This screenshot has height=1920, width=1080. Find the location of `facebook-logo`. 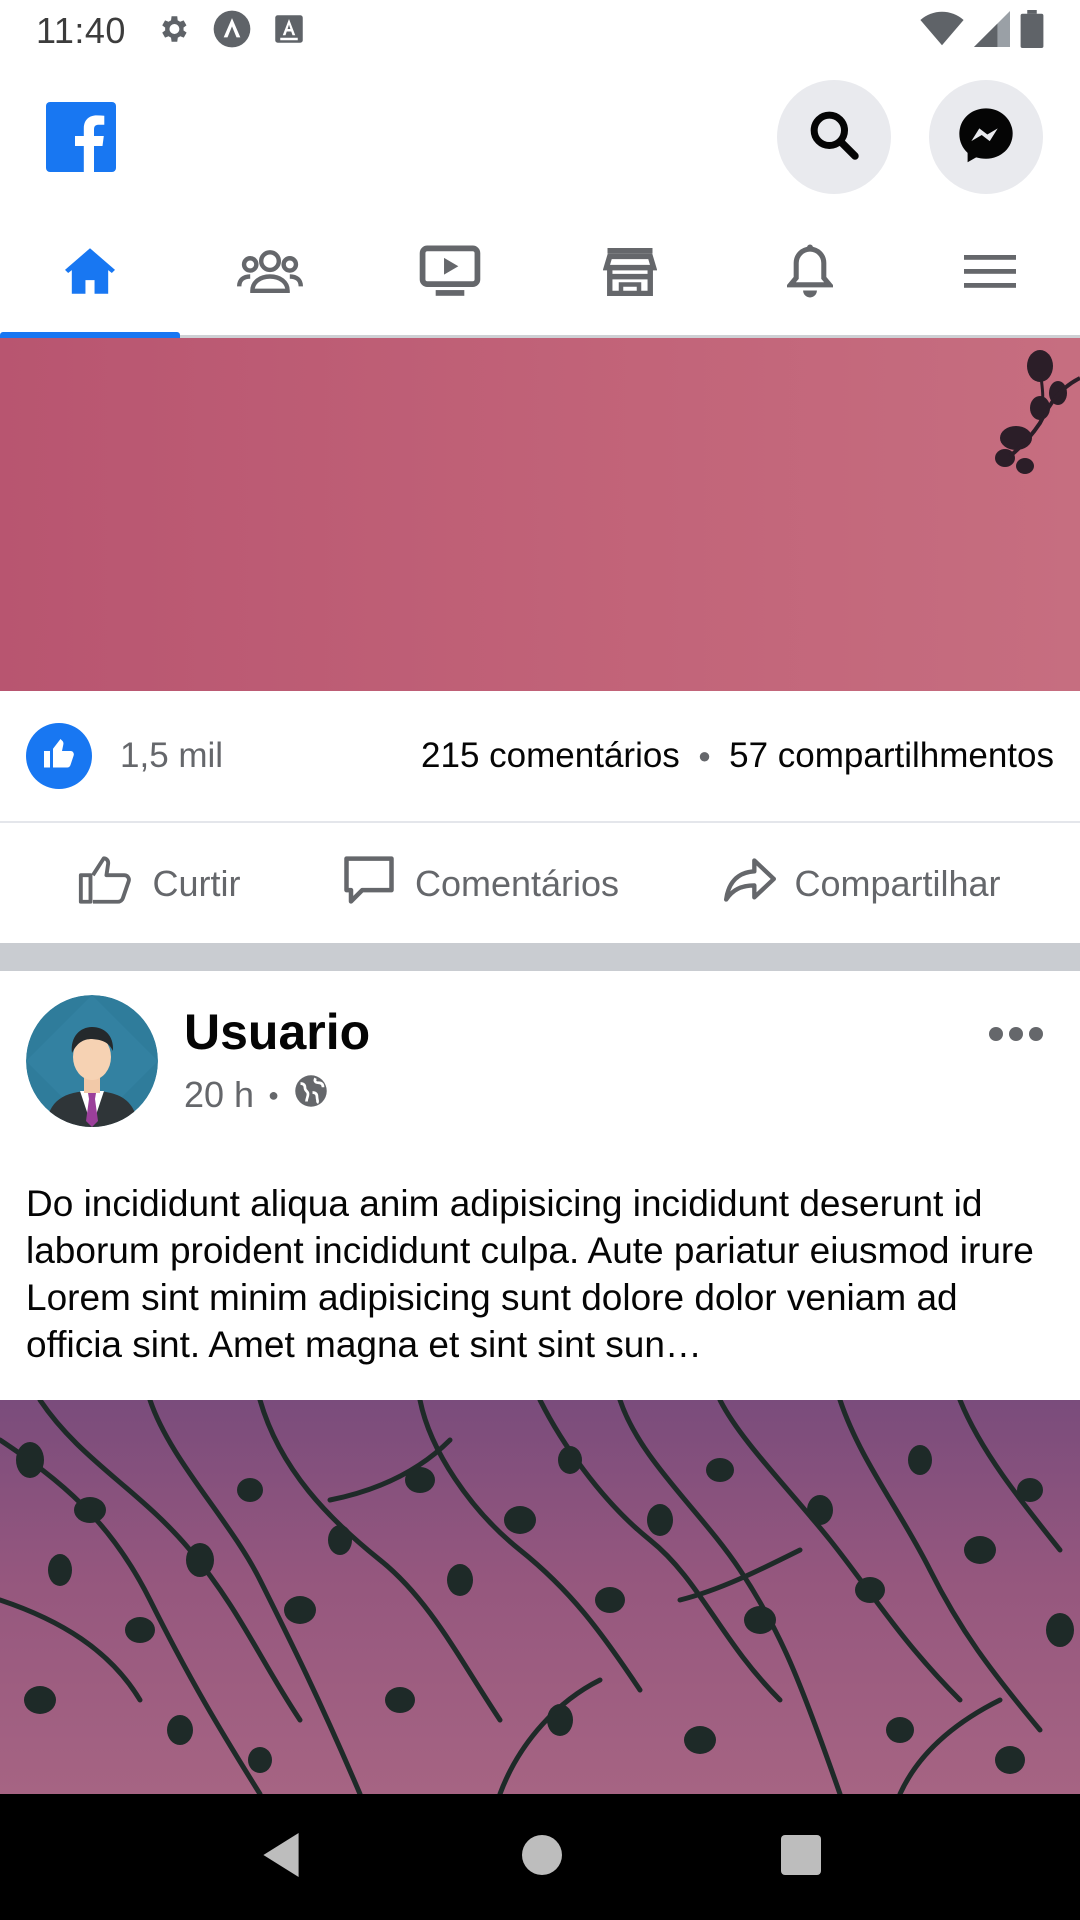

facebook-logo is located at coordinates (81, 137).